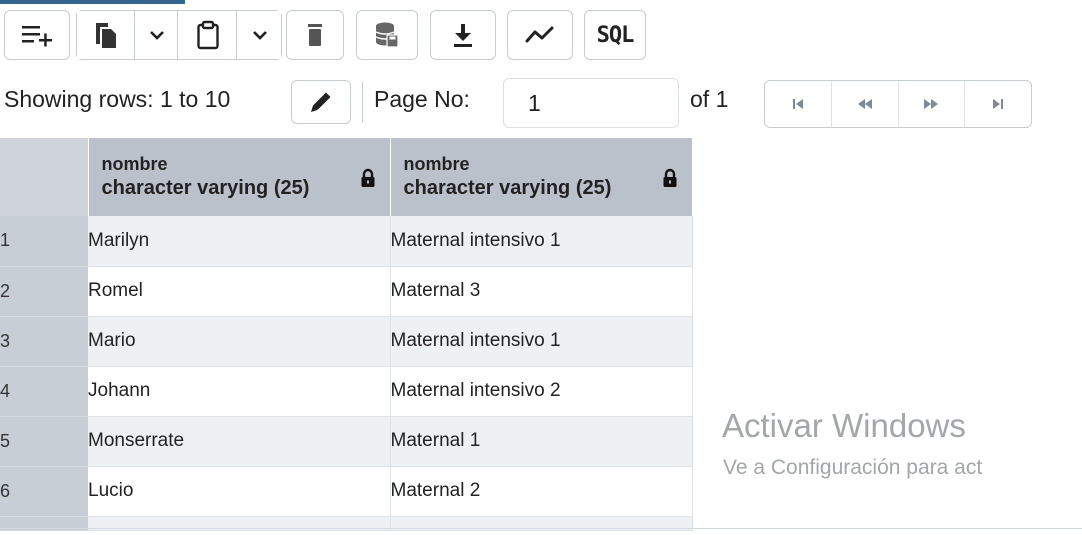 This screenshot has width=1082, height=535. I want to click on page-number-label: Page No:, so click(422, 99).